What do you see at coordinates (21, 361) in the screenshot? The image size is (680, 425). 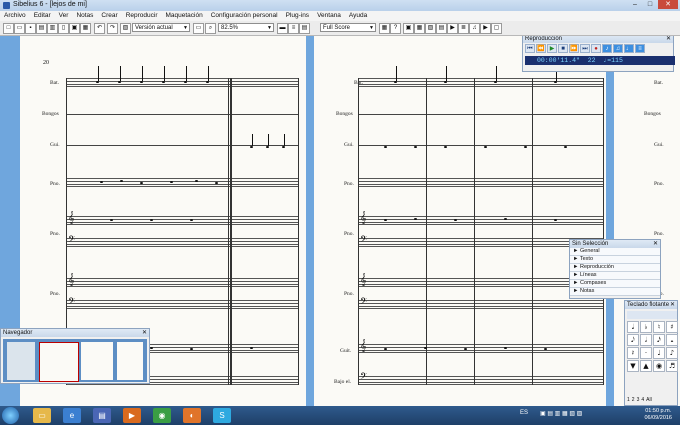 I see `navigator-page-thumb` at bounding box center [21, 361].